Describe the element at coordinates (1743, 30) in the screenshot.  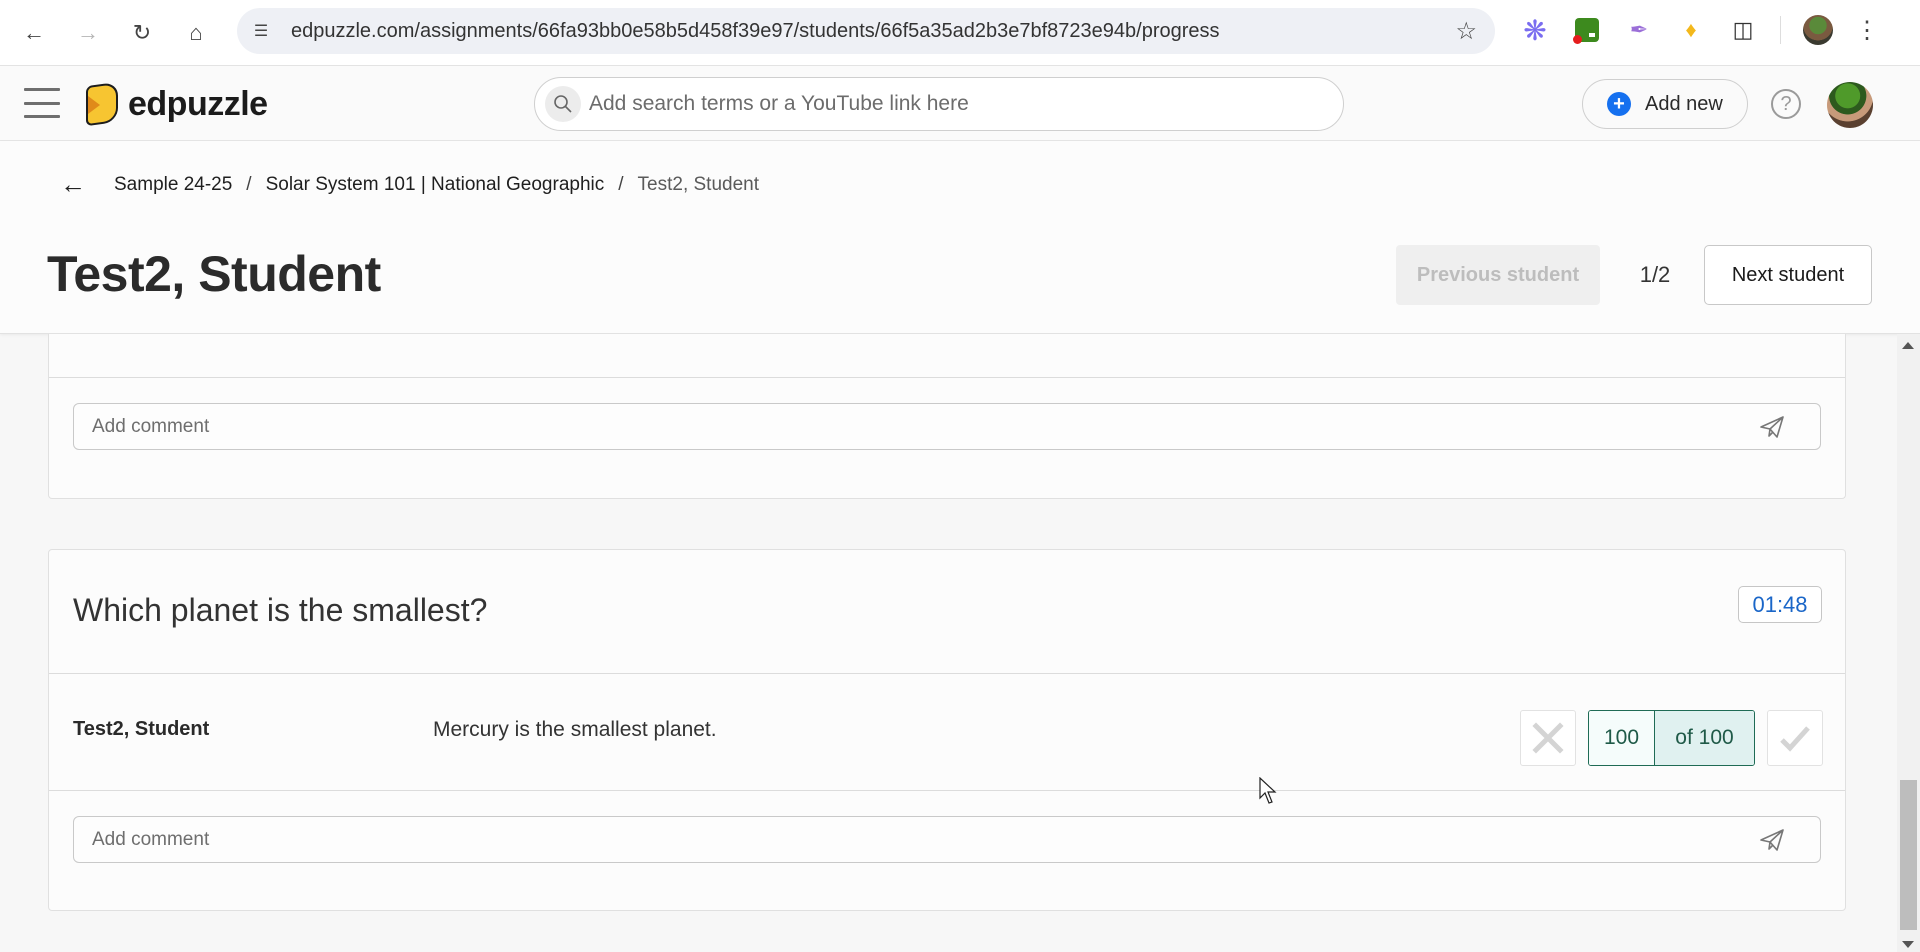
I see `puzzle-extensions-icon: ◫` at that location.